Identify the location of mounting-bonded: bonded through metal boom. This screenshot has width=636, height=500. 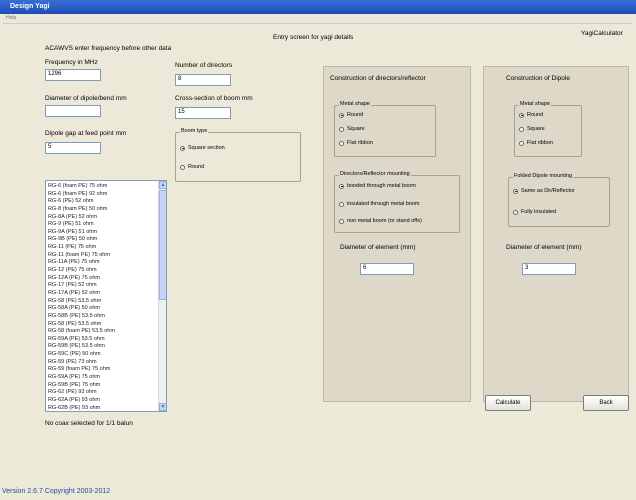
(377, 186).